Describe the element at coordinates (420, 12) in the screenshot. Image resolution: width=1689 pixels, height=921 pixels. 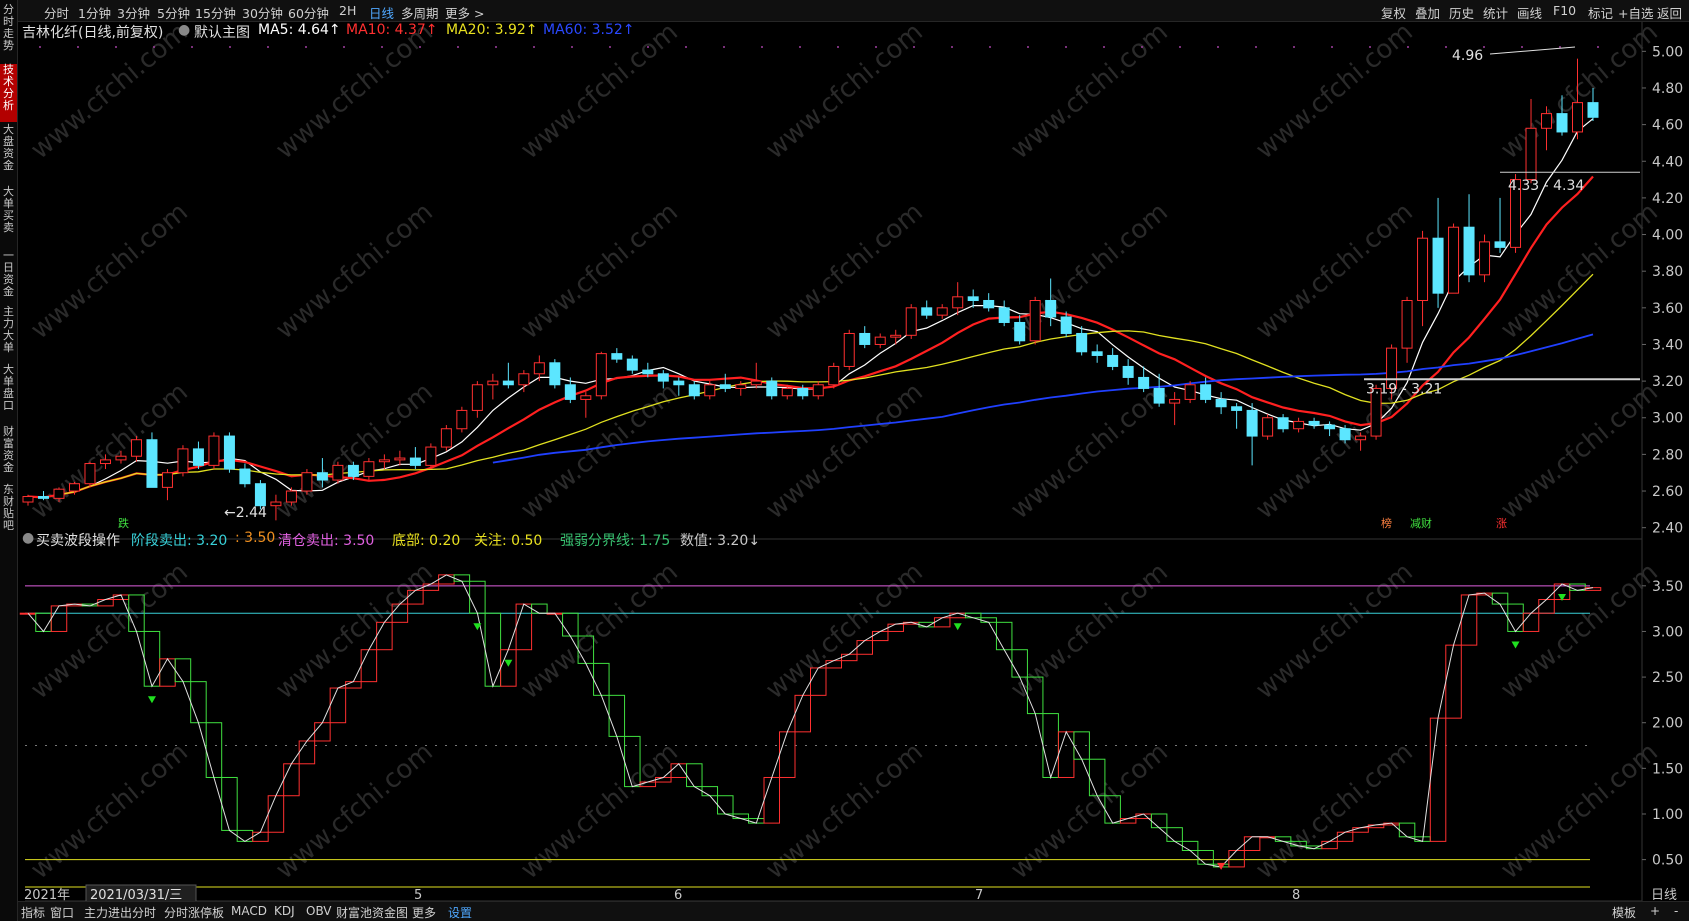
I see `period-tab: 多周期` at that location.